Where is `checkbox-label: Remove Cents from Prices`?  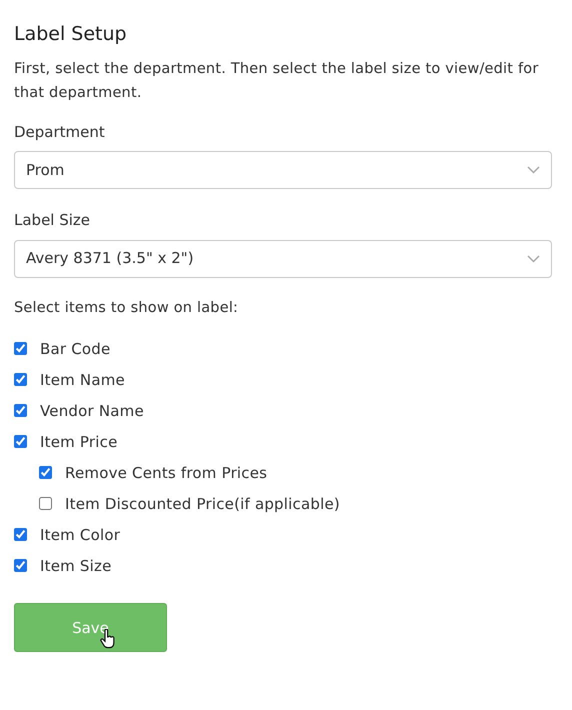 checkbox-label: Remove Cents from Prices is located at coordinates (166, 473).